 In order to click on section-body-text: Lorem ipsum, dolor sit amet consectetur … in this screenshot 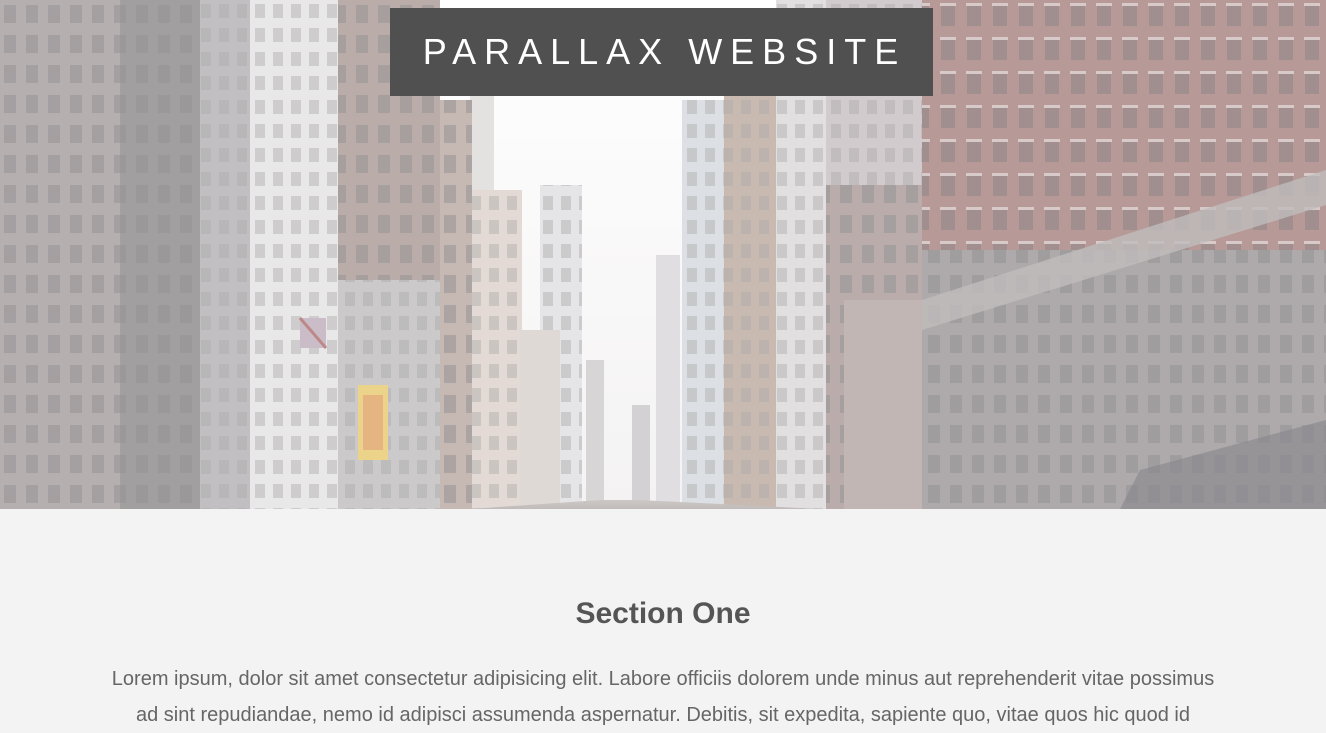, I will do `click(663, 697)`.